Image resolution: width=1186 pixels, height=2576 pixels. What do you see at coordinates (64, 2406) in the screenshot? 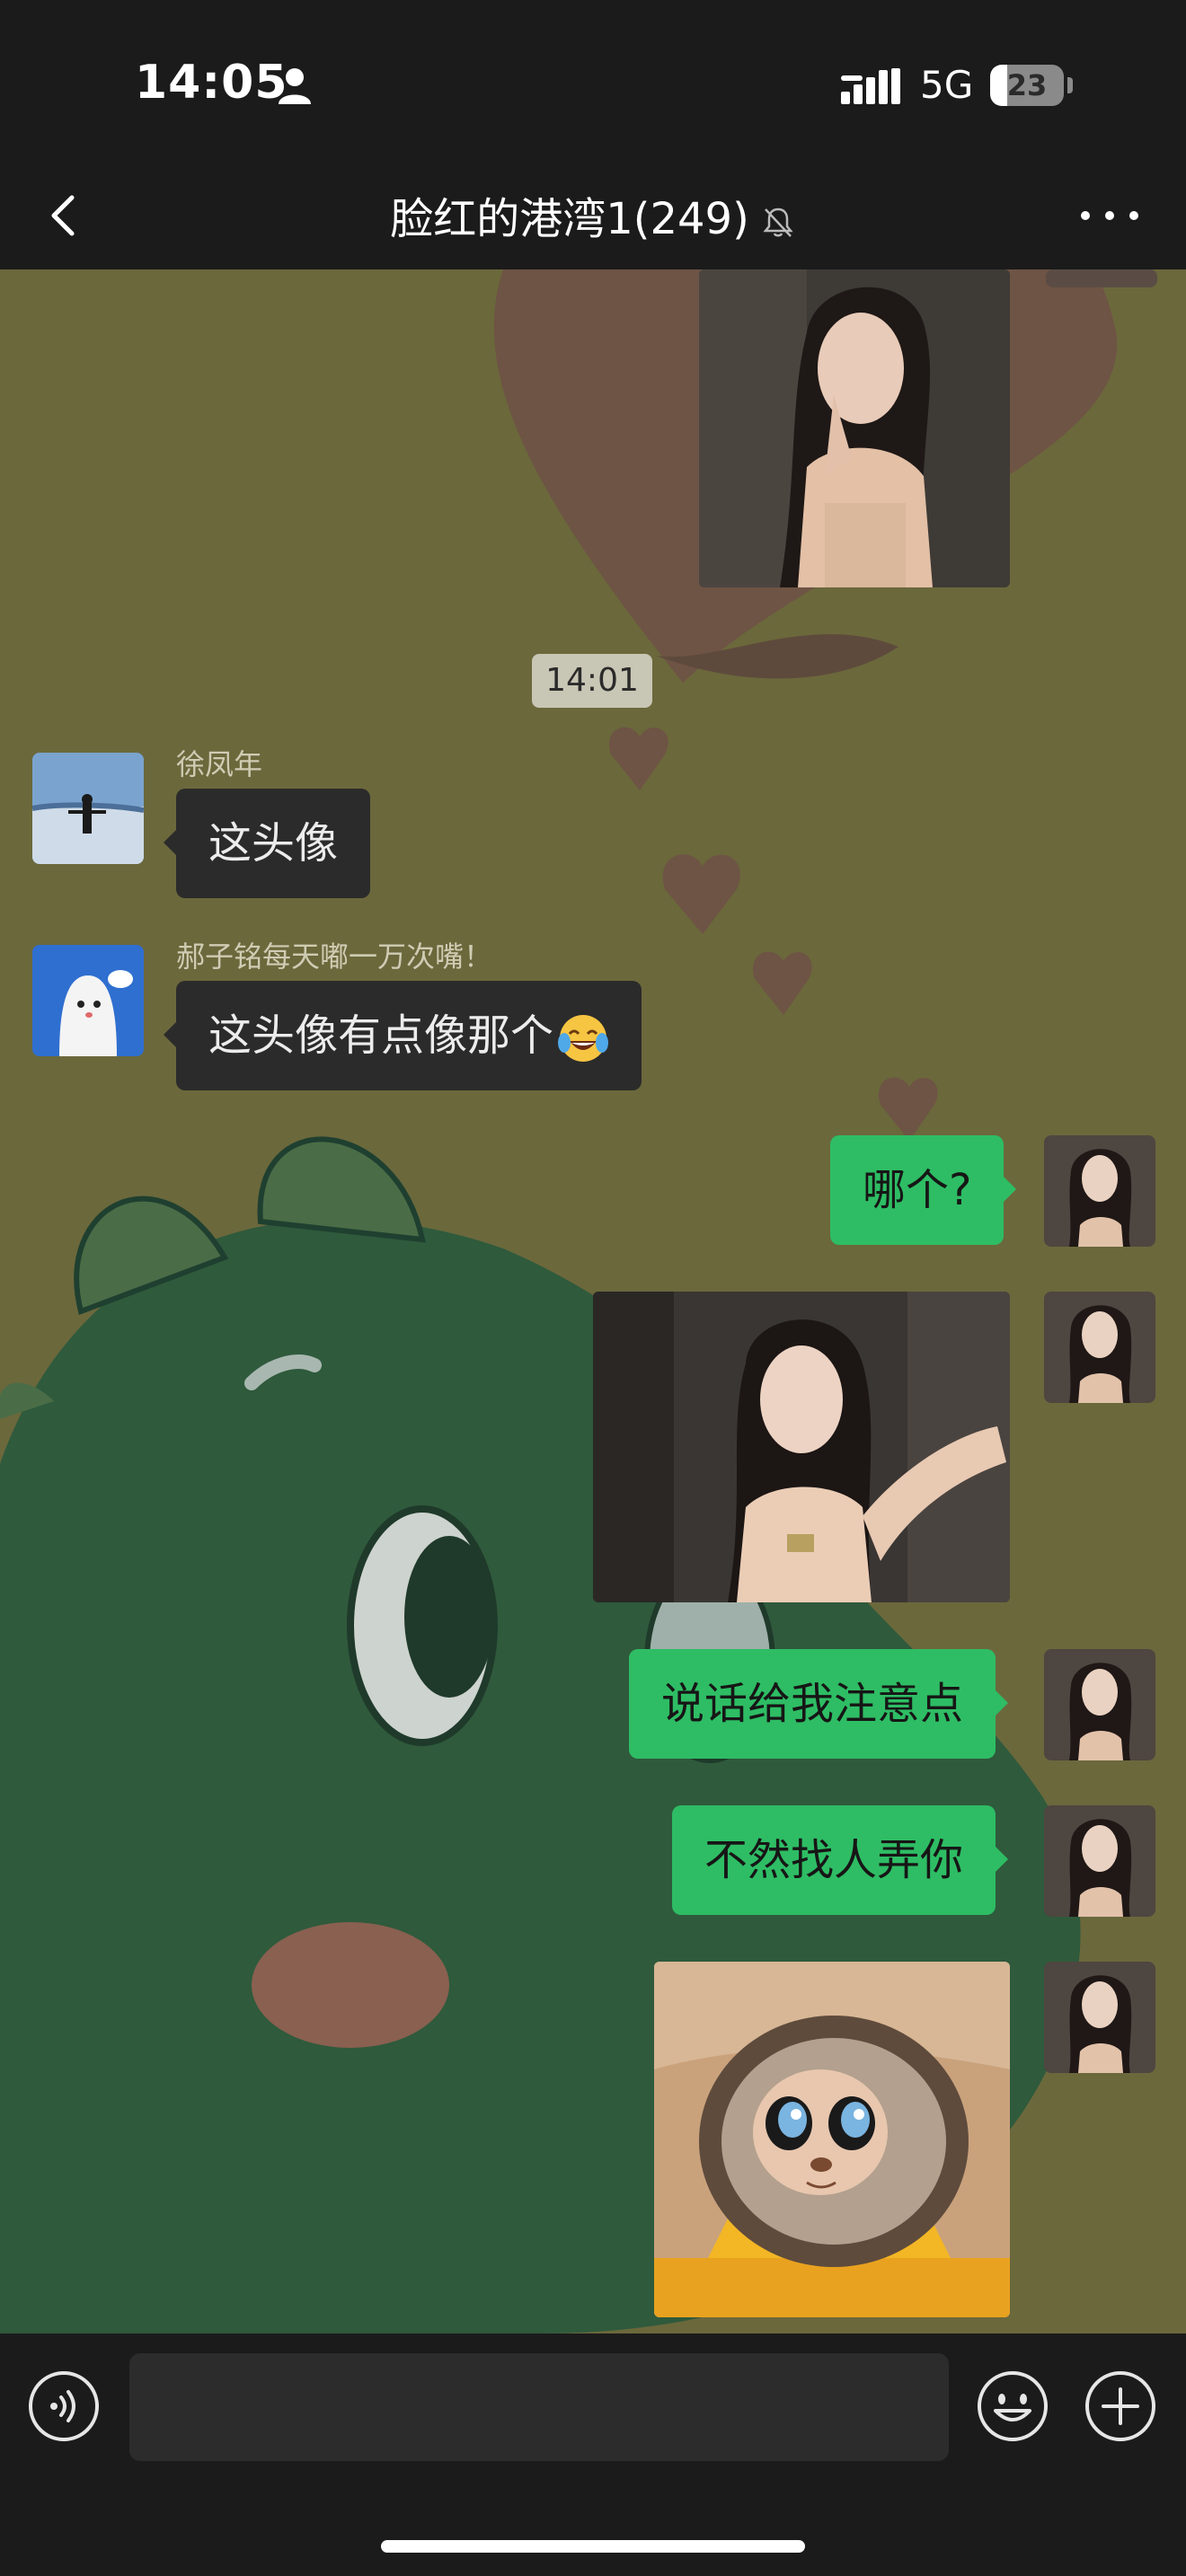
I see `voice-icon` at bounding box center [64, 2406].